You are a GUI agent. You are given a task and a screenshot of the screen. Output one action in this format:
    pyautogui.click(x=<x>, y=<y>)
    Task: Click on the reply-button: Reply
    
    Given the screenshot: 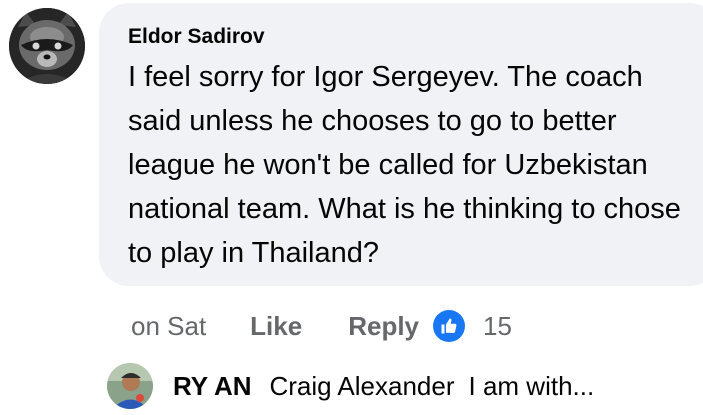 What is the action you would take?
    pyautogui.click(x=383, y=326)
    